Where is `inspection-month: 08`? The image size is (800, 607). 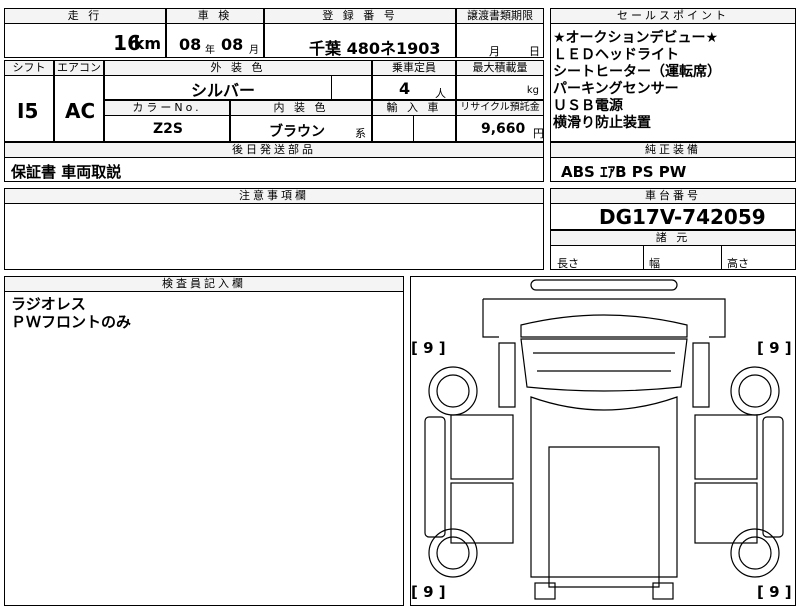 inspection-month: 08 is located at coordinates (232, 44).